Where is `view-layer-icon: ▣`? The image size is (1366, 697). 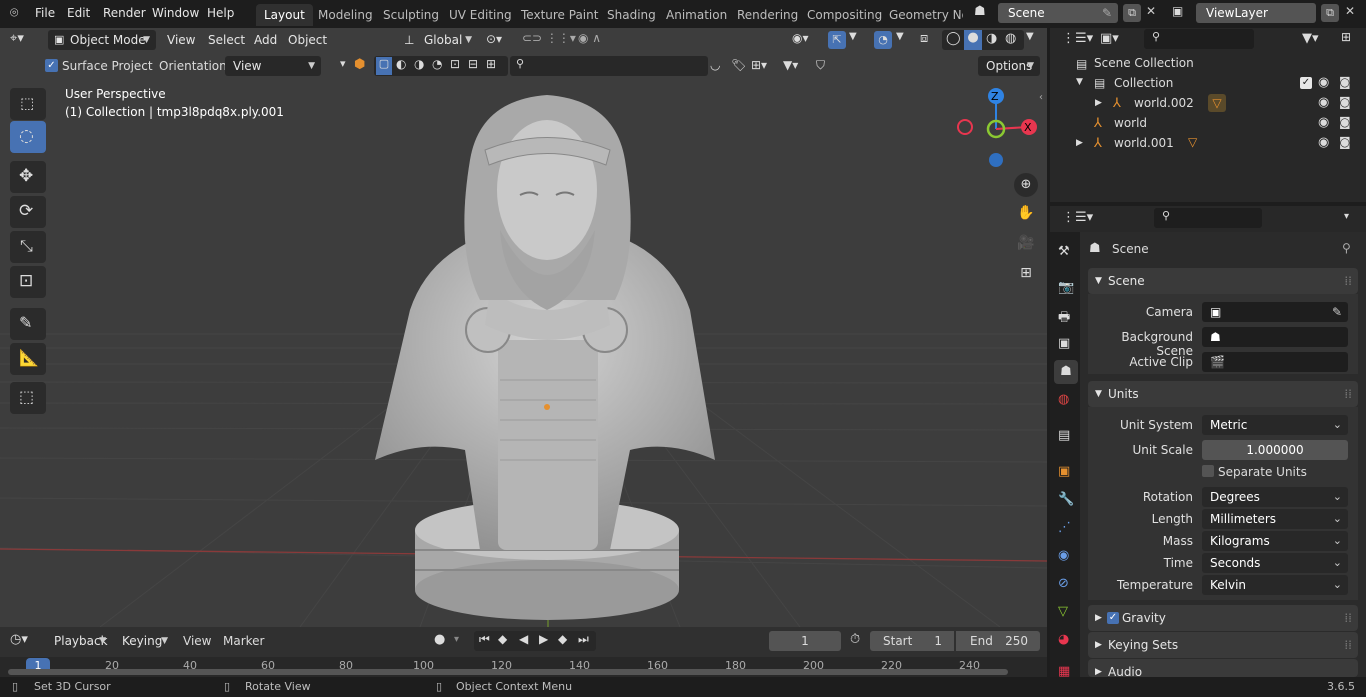
view-layer-icon: ▣ is located at coordinates (1177, 11).